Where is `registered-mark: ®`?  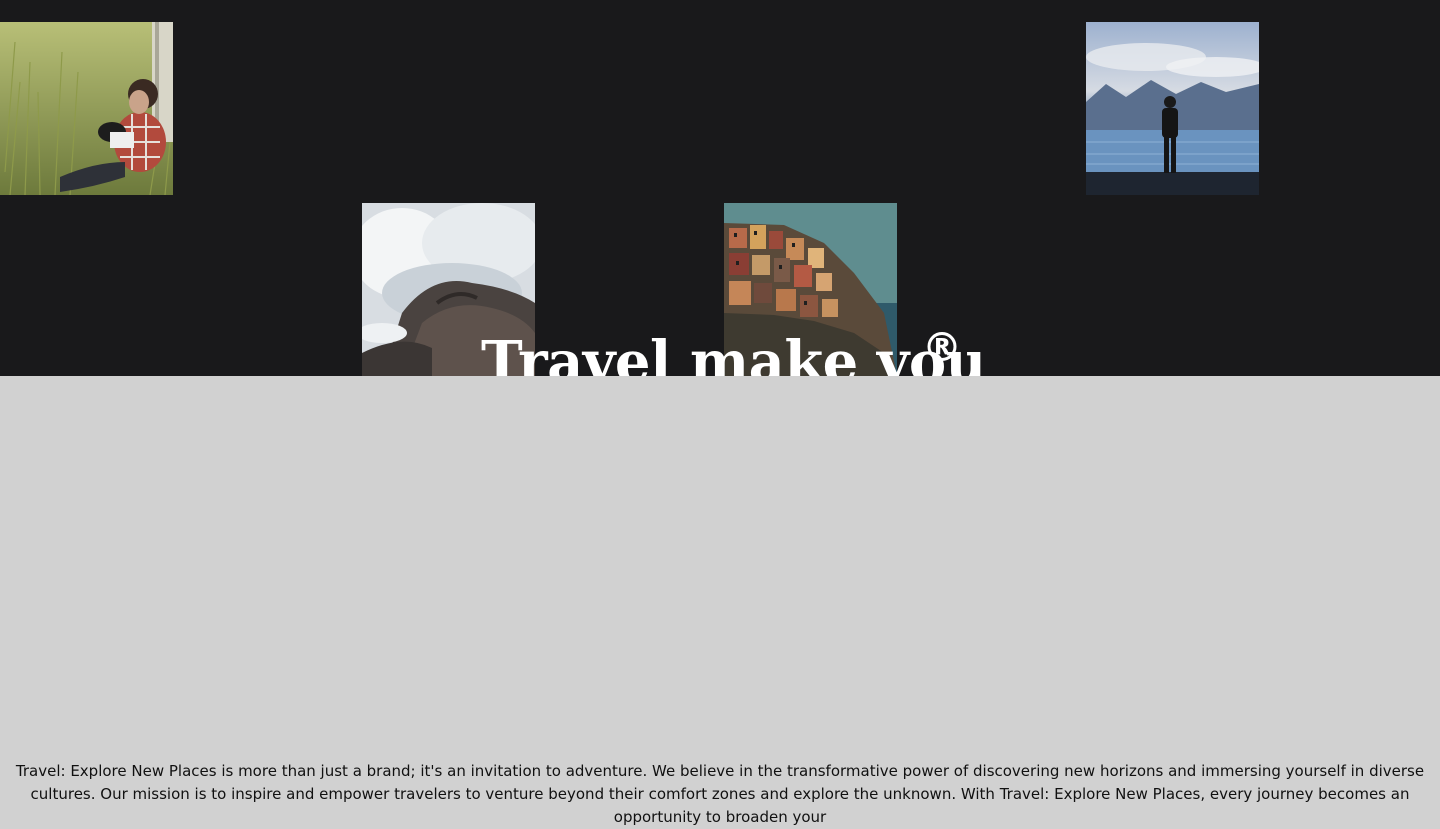 registered-mark: ® is located at coordinates (942, 348).